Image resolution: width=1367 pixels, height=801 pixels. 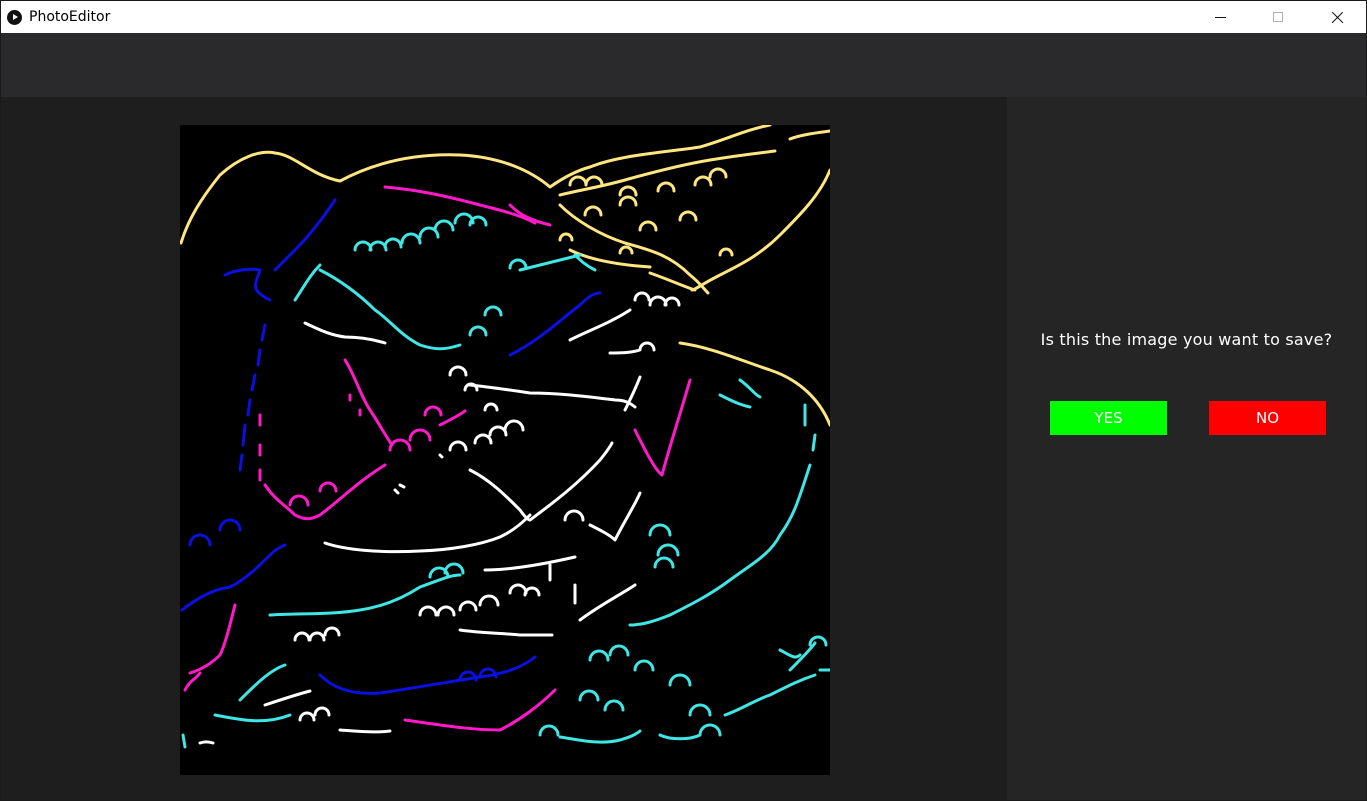 I want to click on minimize-icon, so click(x=1220, y=17).